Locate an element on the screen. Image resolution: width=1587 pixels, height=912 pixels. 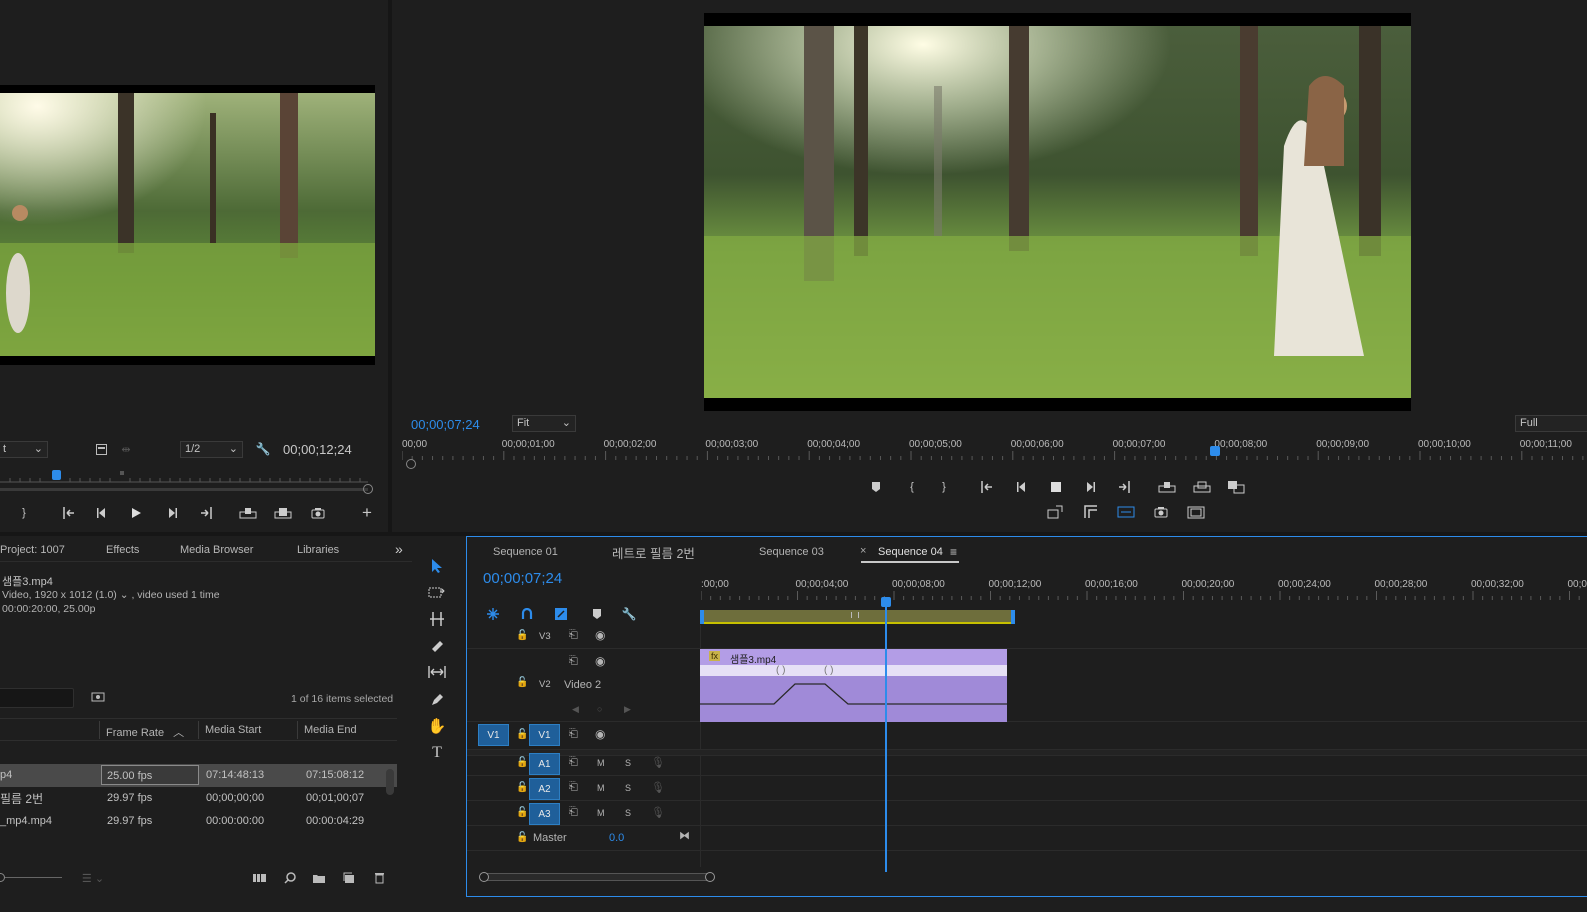
next-keyframe-icon: ▶ is located at coordinates (627, 709).